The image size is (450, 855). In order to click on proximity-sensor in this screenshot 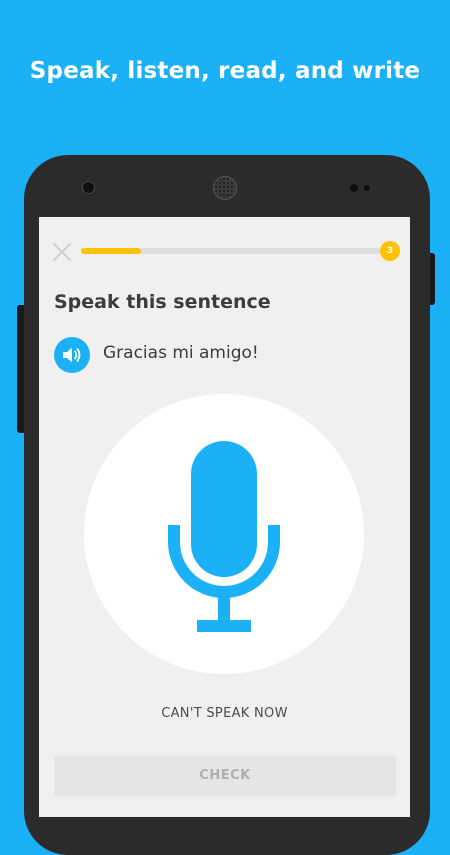, I will do `click(354, 188)`.